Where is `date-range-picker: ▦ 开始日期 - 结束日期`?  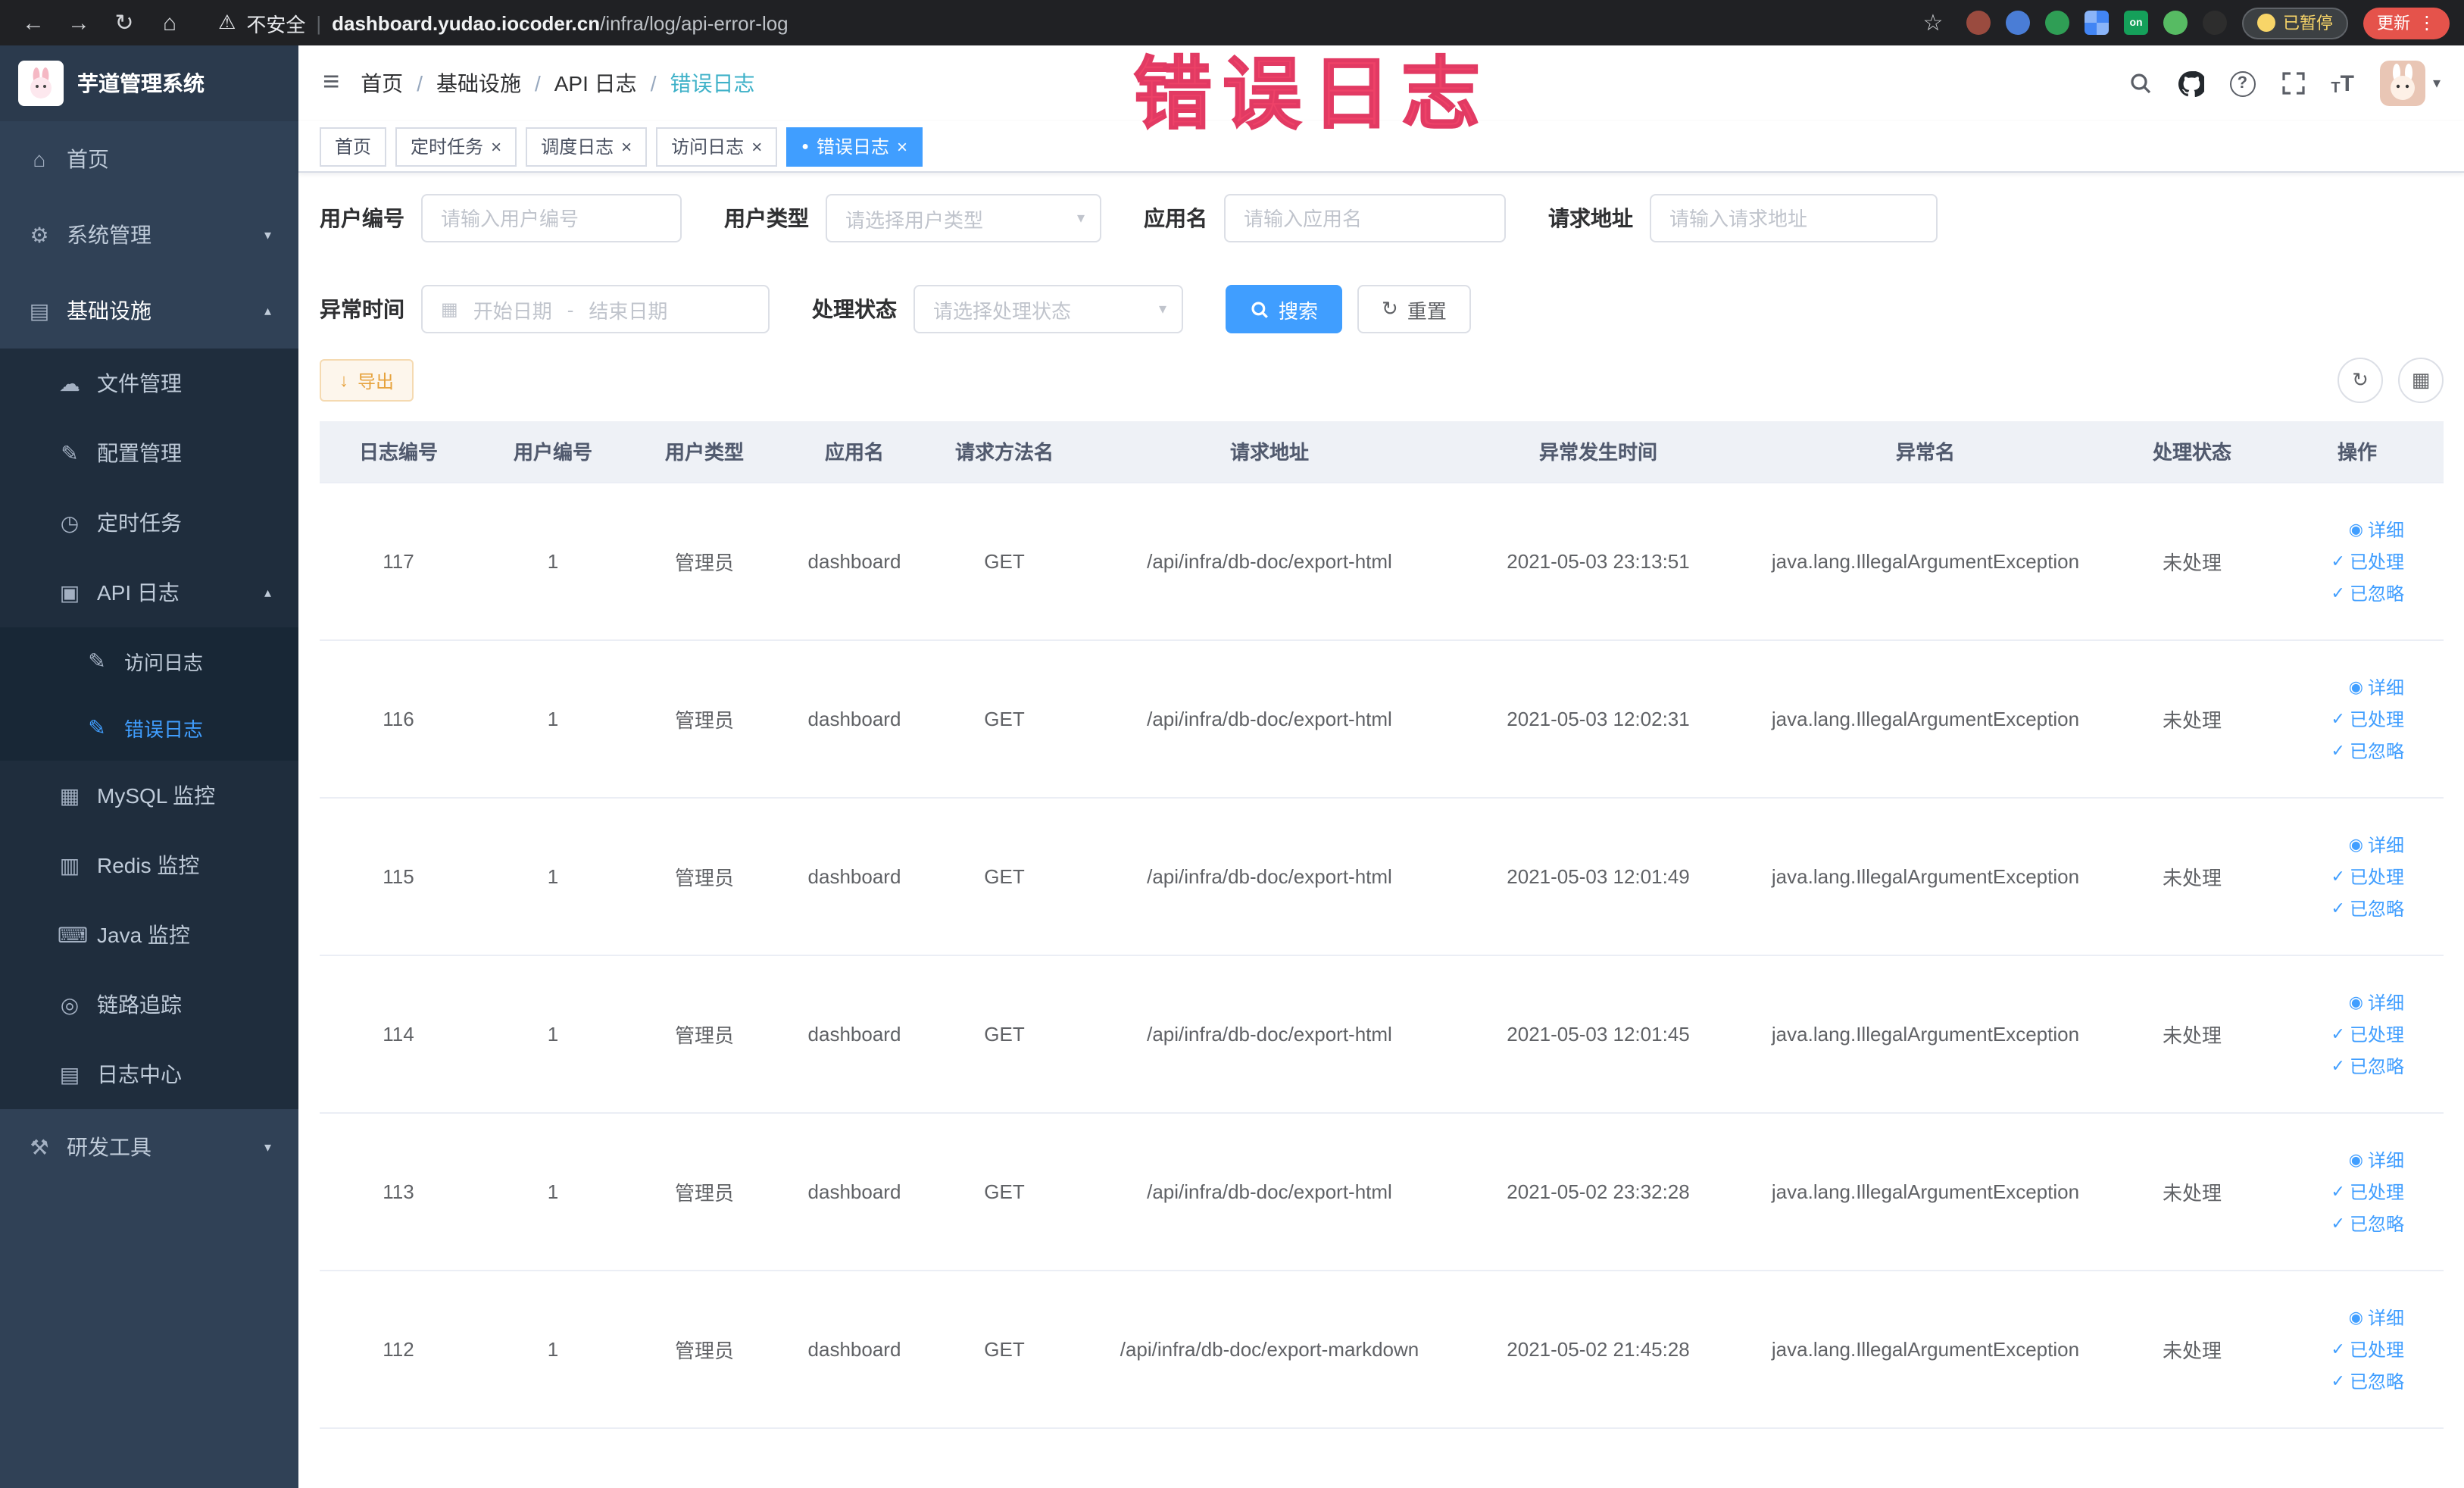
date-range-picker: ▦ 开始日期 - 结束日期 is located at coordinates (595, 309).